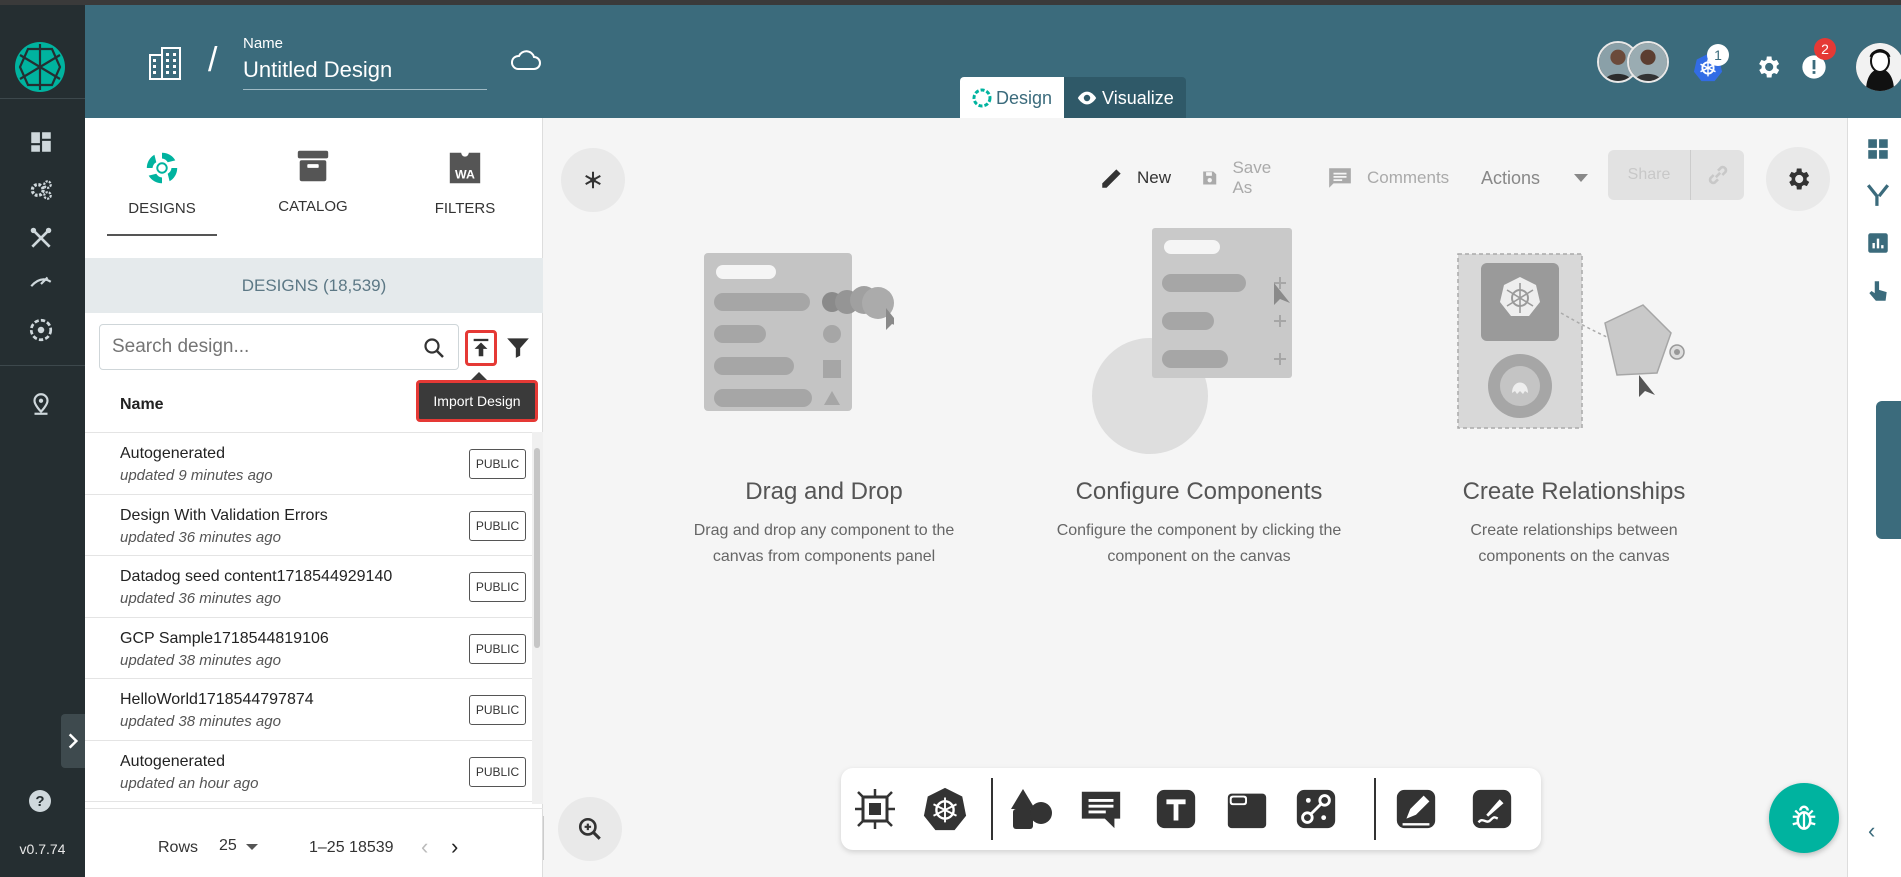 The image size is (1901, 877). I want to click on section-tool-icon, so click(1247, 809).